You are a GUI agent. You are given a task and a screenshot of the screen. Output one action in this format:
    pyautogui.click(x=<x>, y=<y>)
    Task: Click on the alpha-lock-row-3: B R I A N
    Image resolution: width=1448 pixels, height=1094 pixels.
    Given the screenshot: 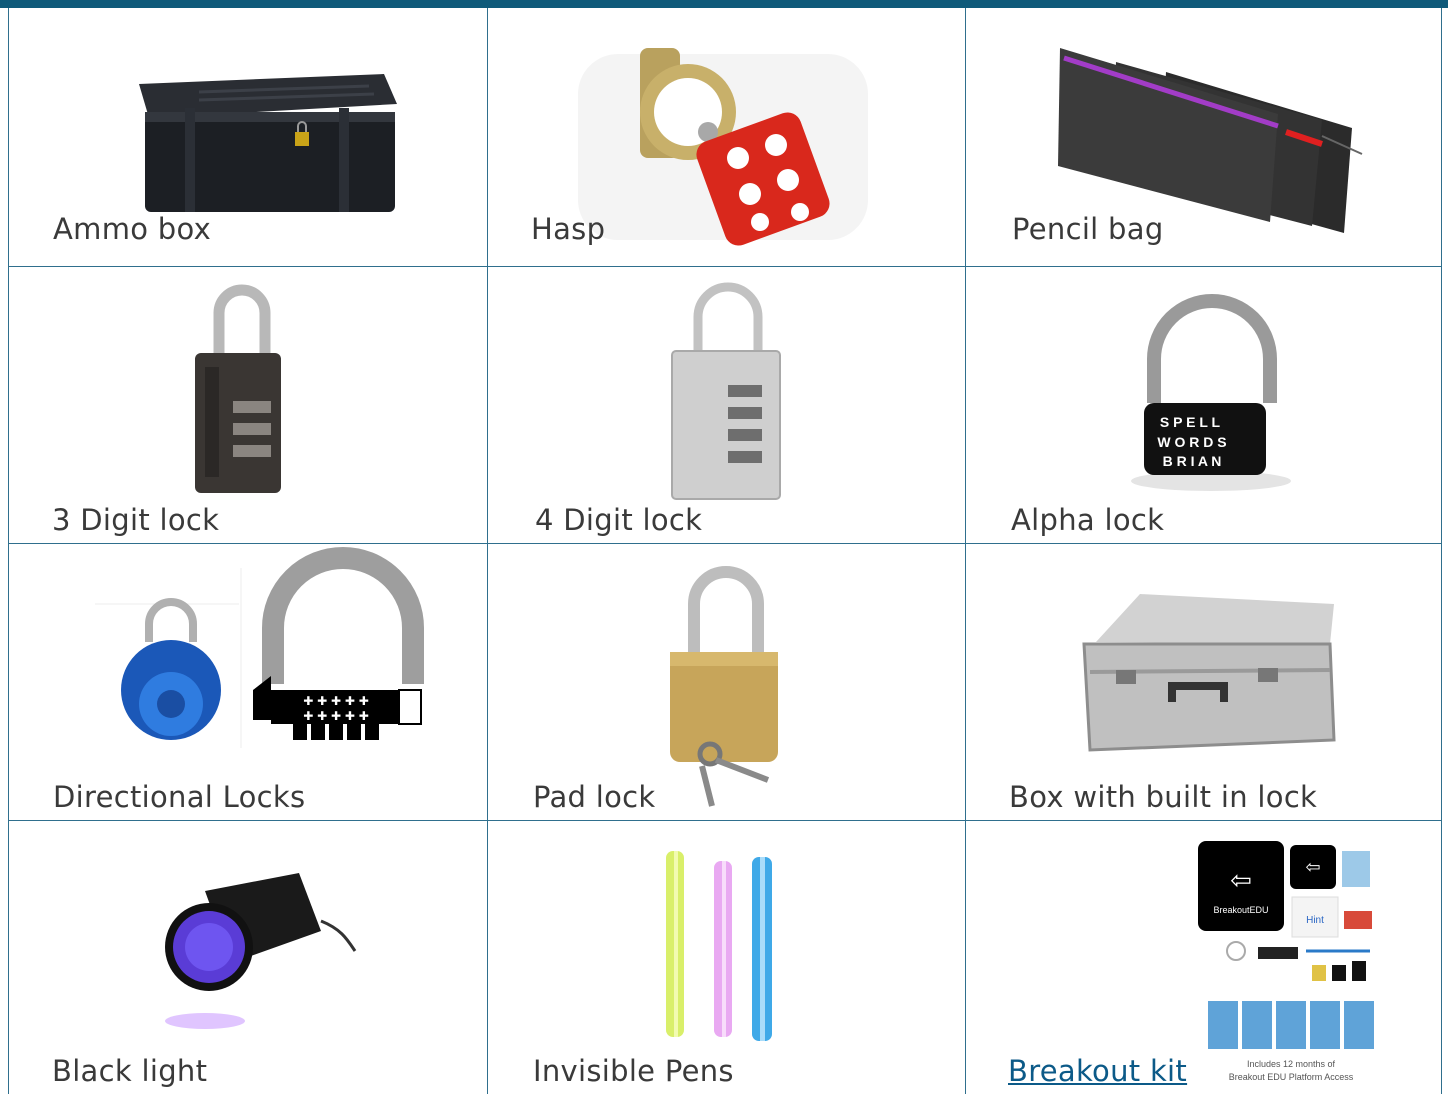 What is the action you would take?
    pyautogui.click(x=1192, y=461)
    